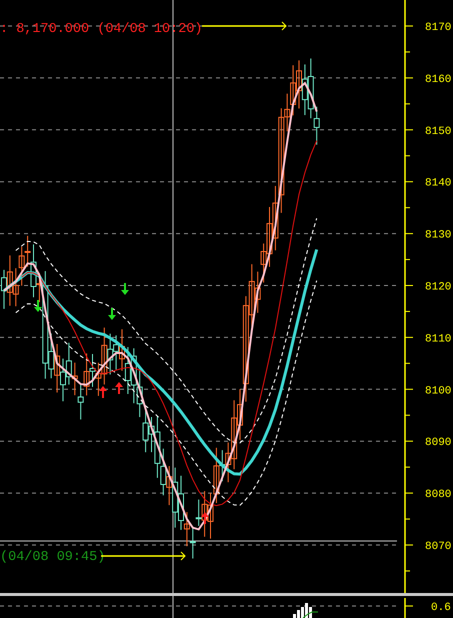 The height and width of the screenshot is (618, 453). What do you see at coordinates (438, 288) in the screenshot?
I see `price-tick-label: 8120` at bounding box center [438, 288].